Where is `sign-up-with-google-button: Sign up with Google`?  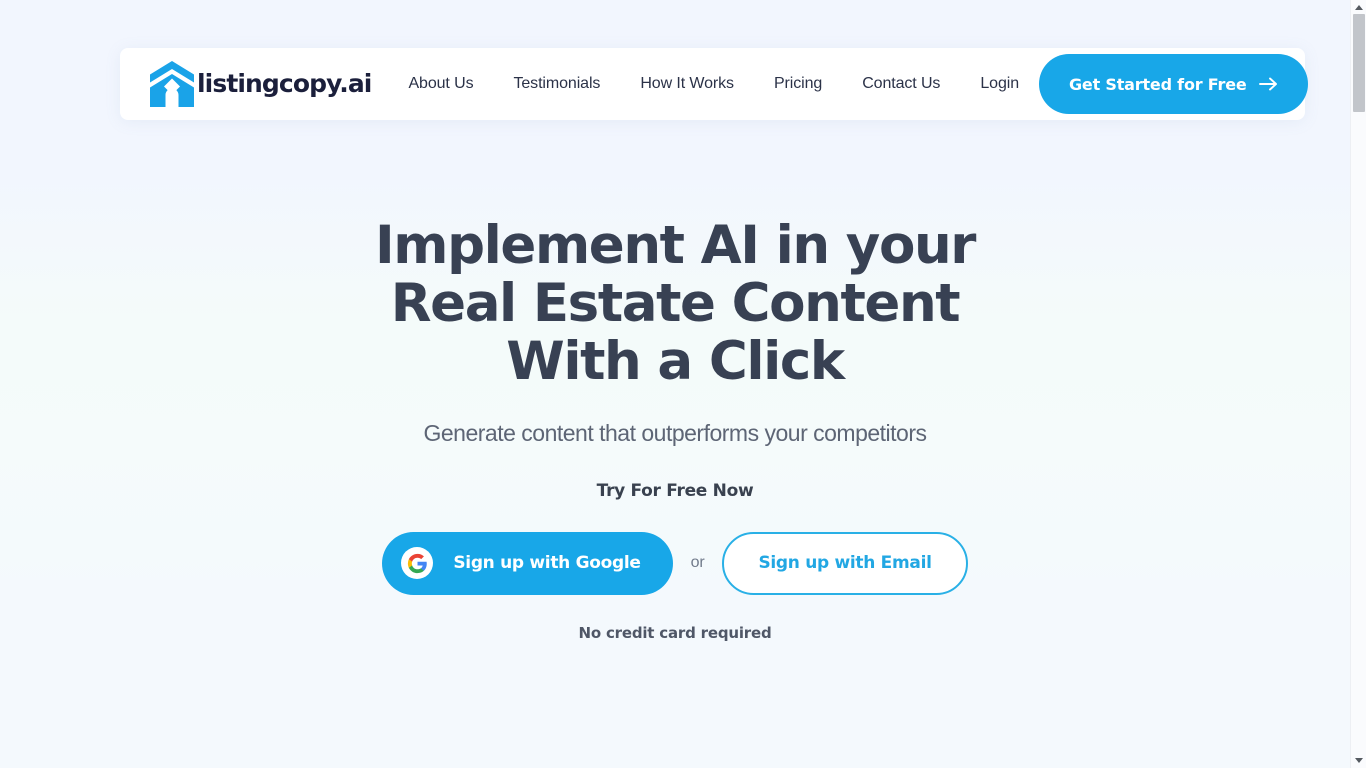
sign-up-with-google-button: Sign up with Google is located at coordinates (527, 563).